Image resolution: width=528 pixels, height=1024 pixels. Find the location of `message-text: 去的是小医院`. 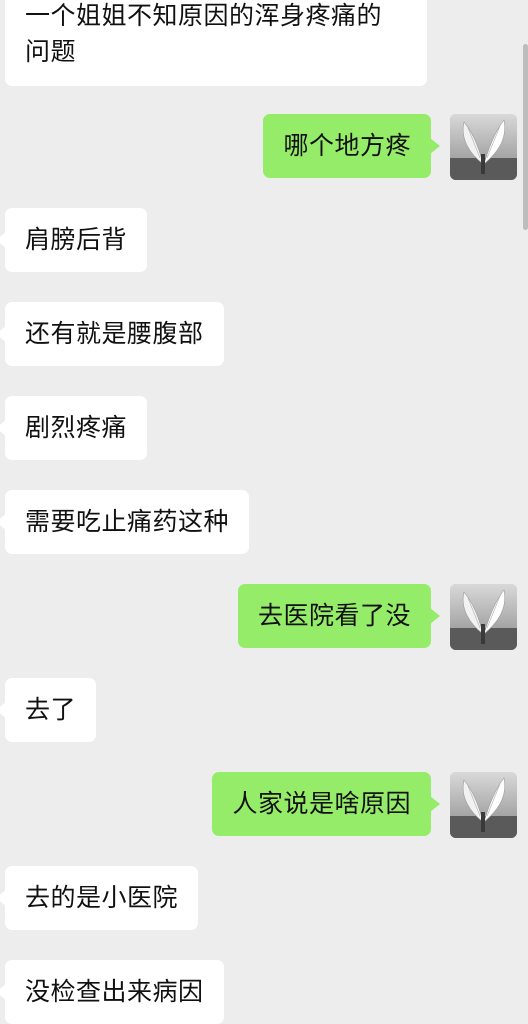

message-text: 去的是小医院 is located at coordinates (102, 897).